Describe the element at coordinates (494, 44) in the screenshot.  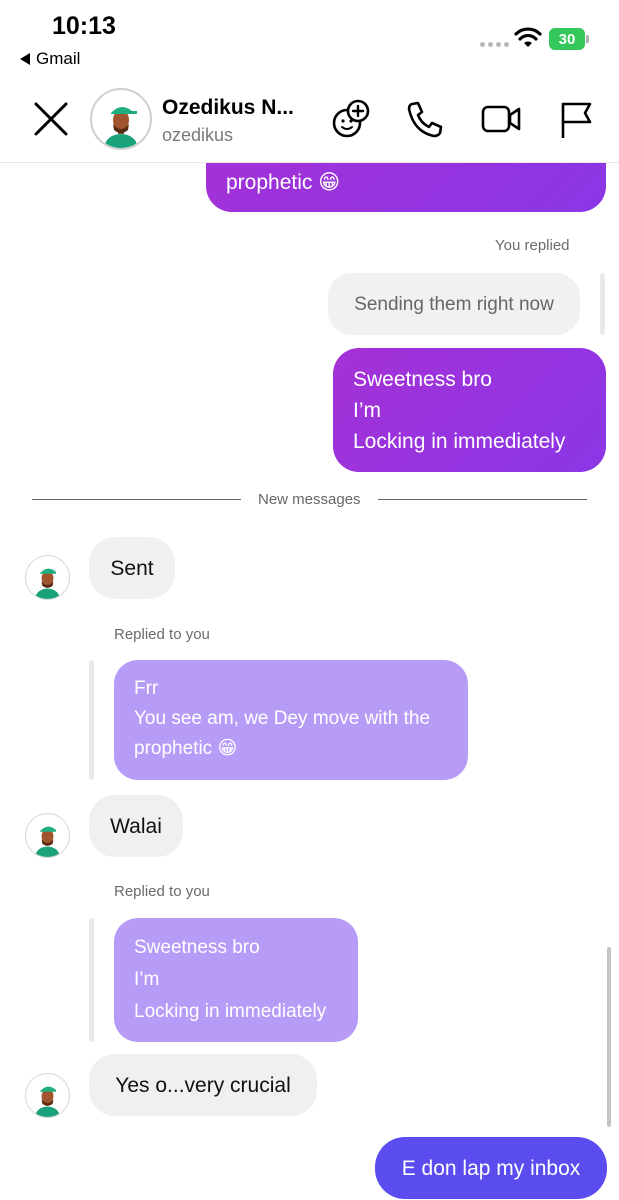
I see `cellular-signal-icon` at that location.